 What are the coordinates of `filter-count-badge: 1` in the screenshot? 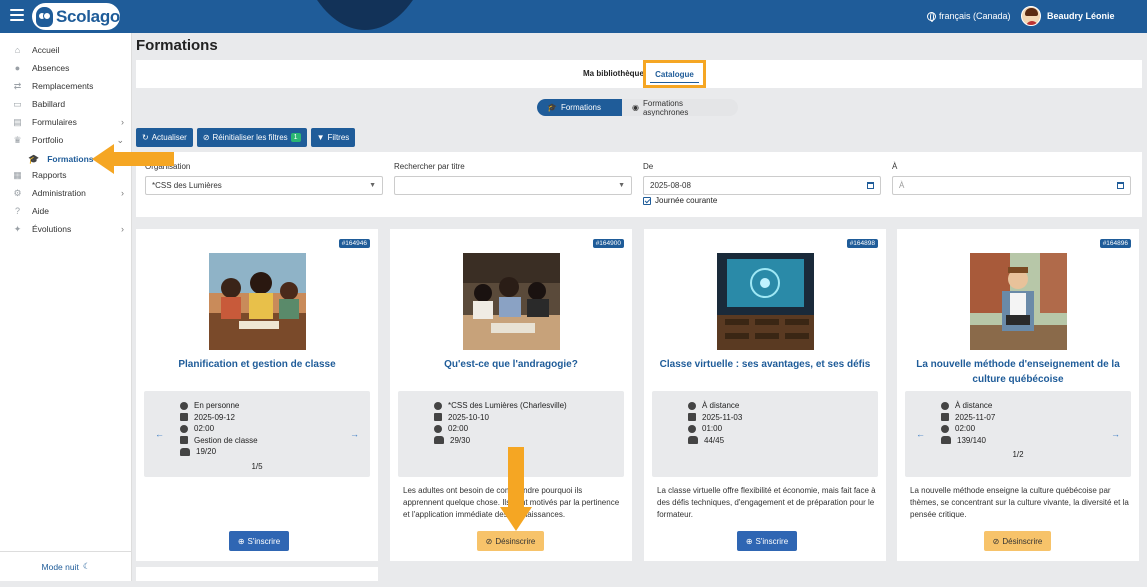 It's located at (295, 137).